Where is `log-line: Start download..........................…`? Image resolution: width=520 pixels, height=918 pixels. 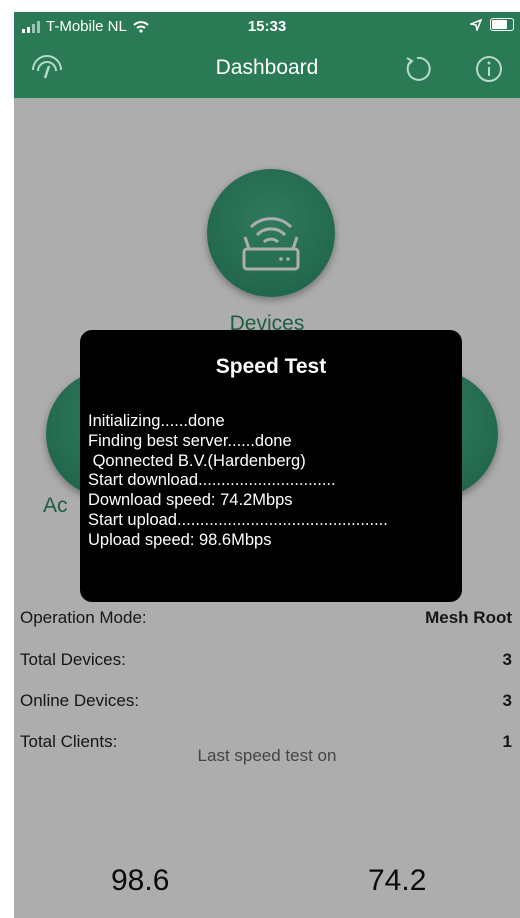
log-line: Start download..........................… is located at coordinates (212, 480).